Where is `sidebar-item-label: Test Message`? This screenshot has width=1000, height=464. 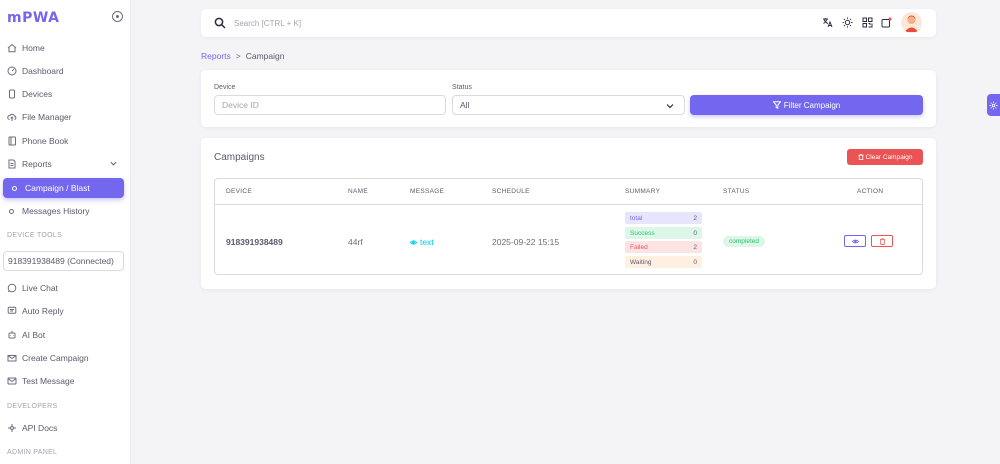
sidebar-item-label: Test Message is located at coordinates (48, 381).